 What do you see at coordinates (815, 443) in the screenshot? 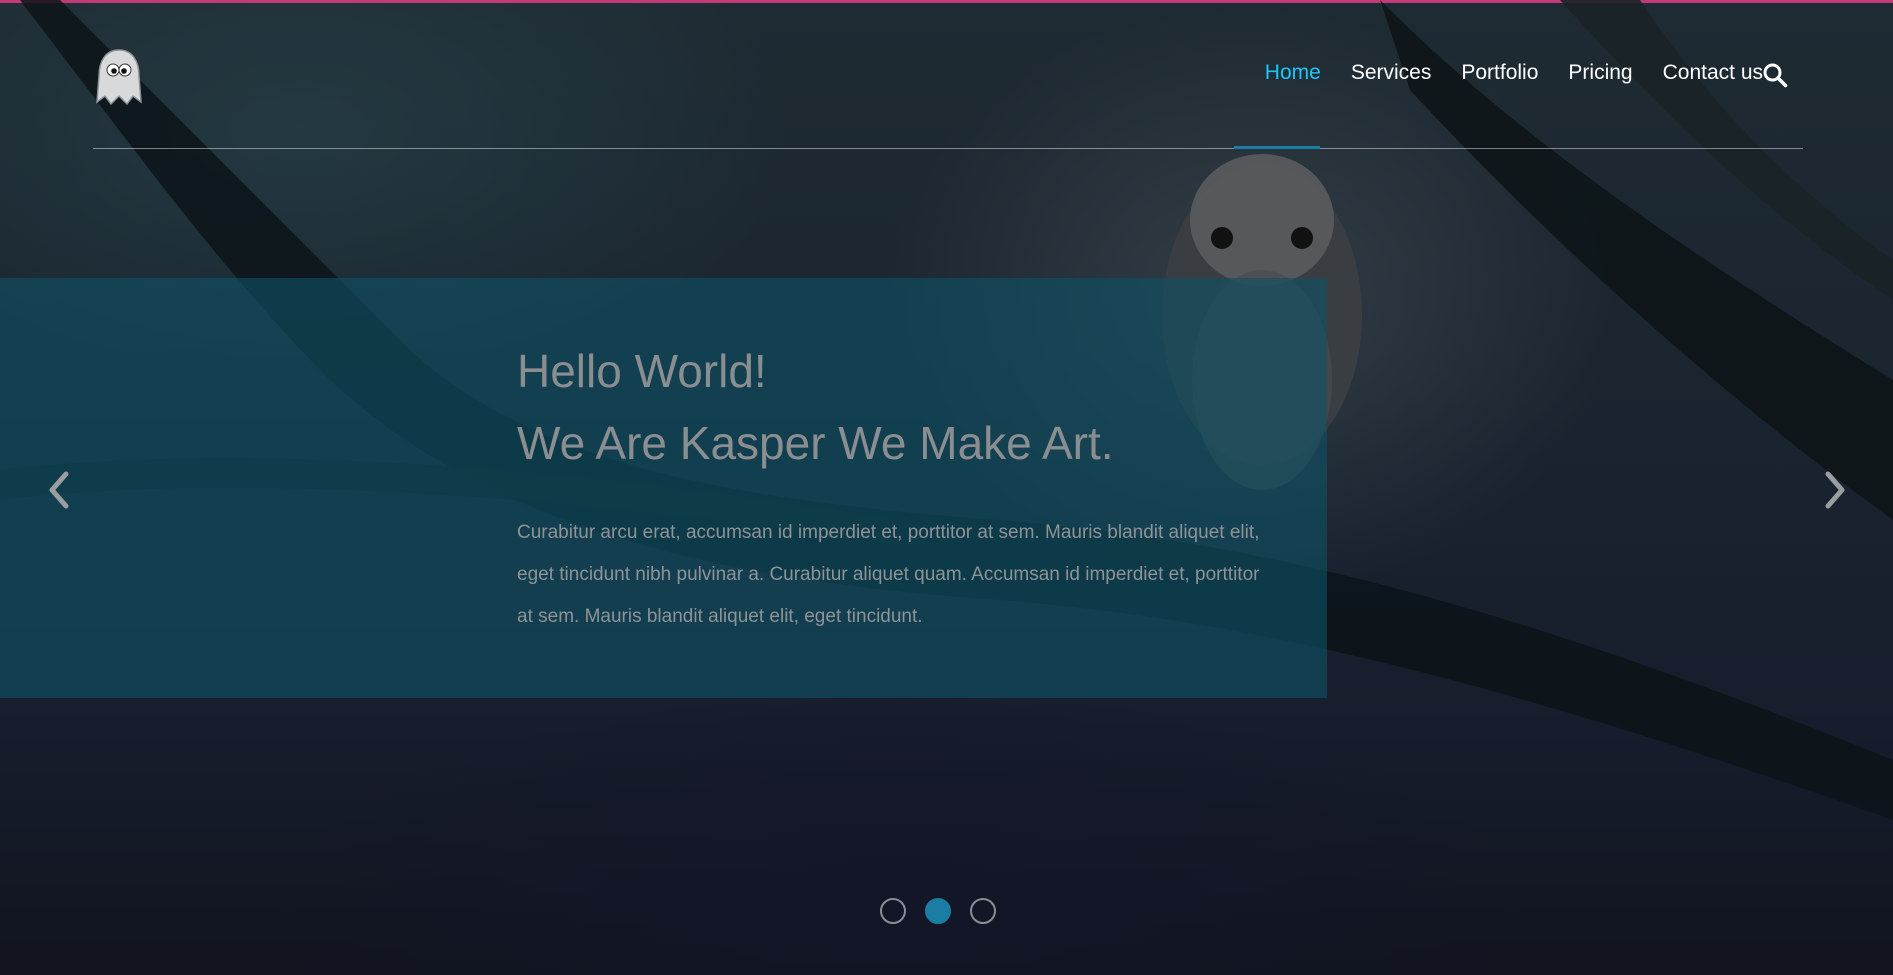
I see `hero-title-line-2: We Are Kasper We Make Art.` at bounding box center [815, 443].